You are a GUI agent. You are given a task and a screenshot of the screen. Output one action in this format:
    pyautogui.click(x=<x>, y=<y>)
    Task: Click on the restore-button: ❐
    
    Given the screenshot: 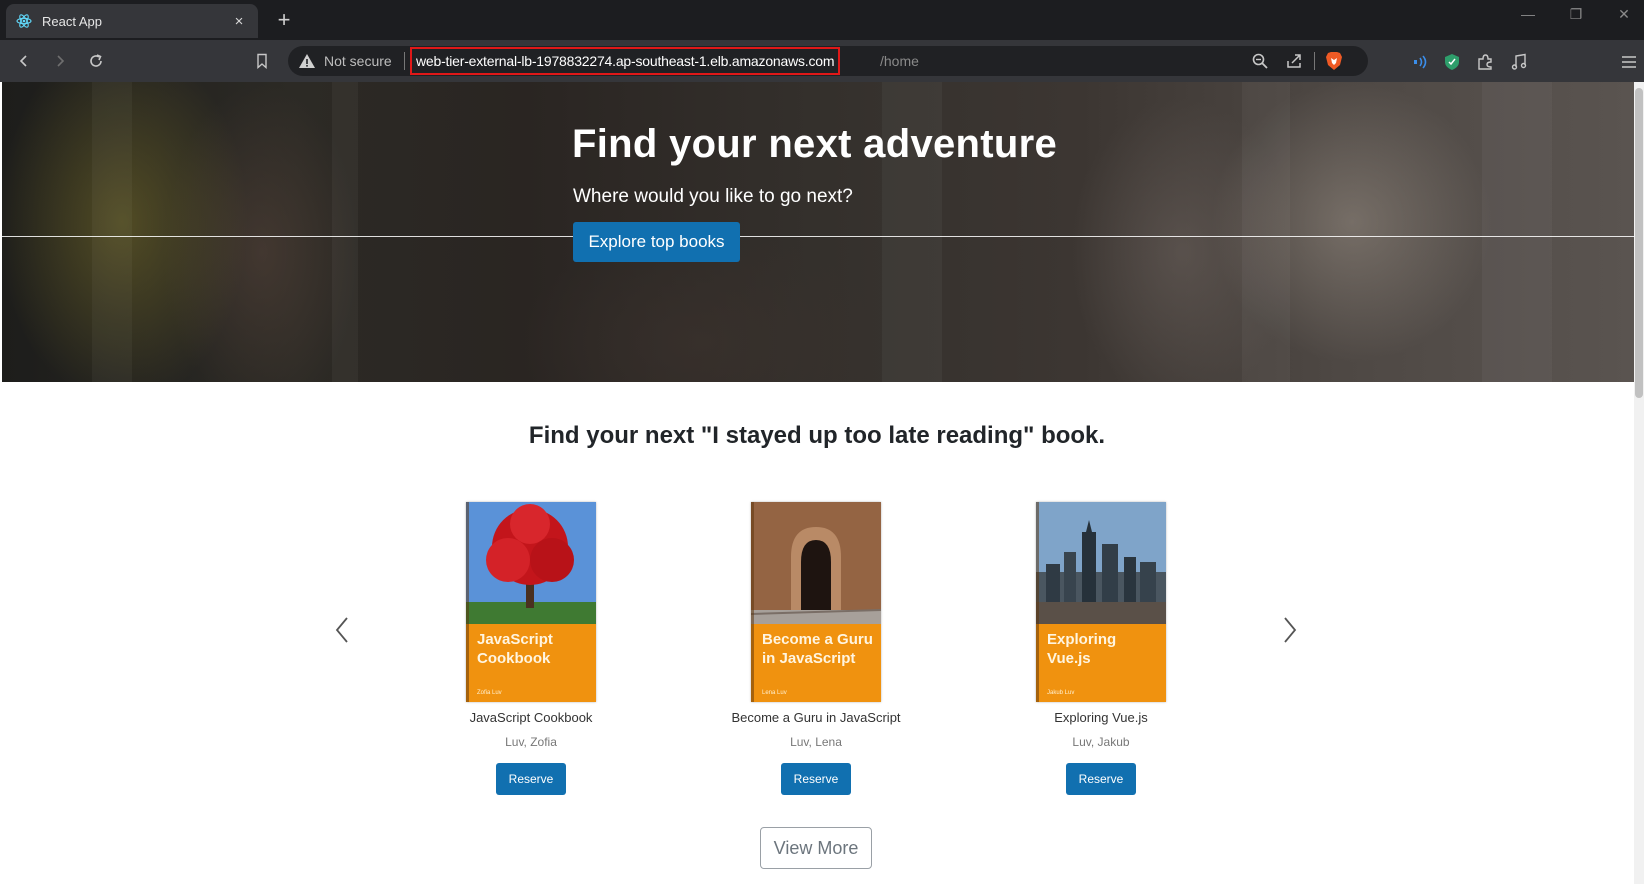 What is the action you would take?
    pyautogui.click(x=1576, y=14)
    